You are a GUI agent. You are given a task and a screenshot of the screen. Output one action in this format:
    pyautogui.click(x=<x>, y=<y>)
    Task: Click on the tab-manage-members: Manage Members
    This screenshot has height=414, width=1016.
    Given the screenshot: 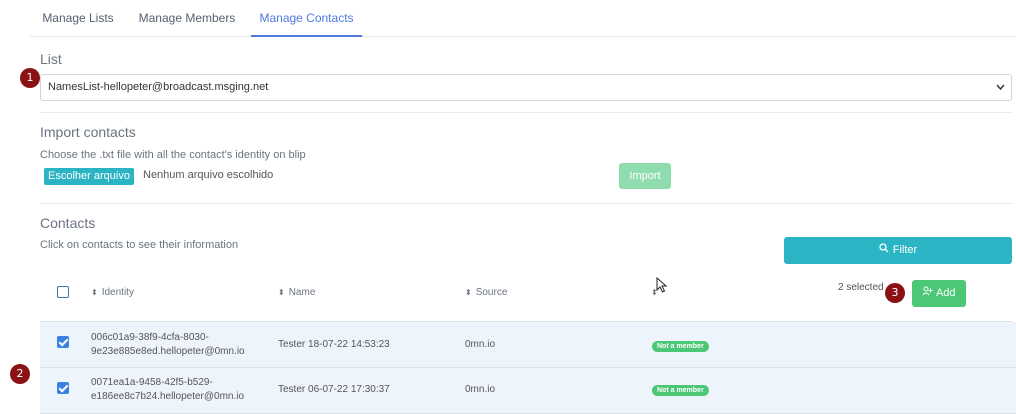 What is the action you would take?
    pyautogui.click(x=187, y=18)
    